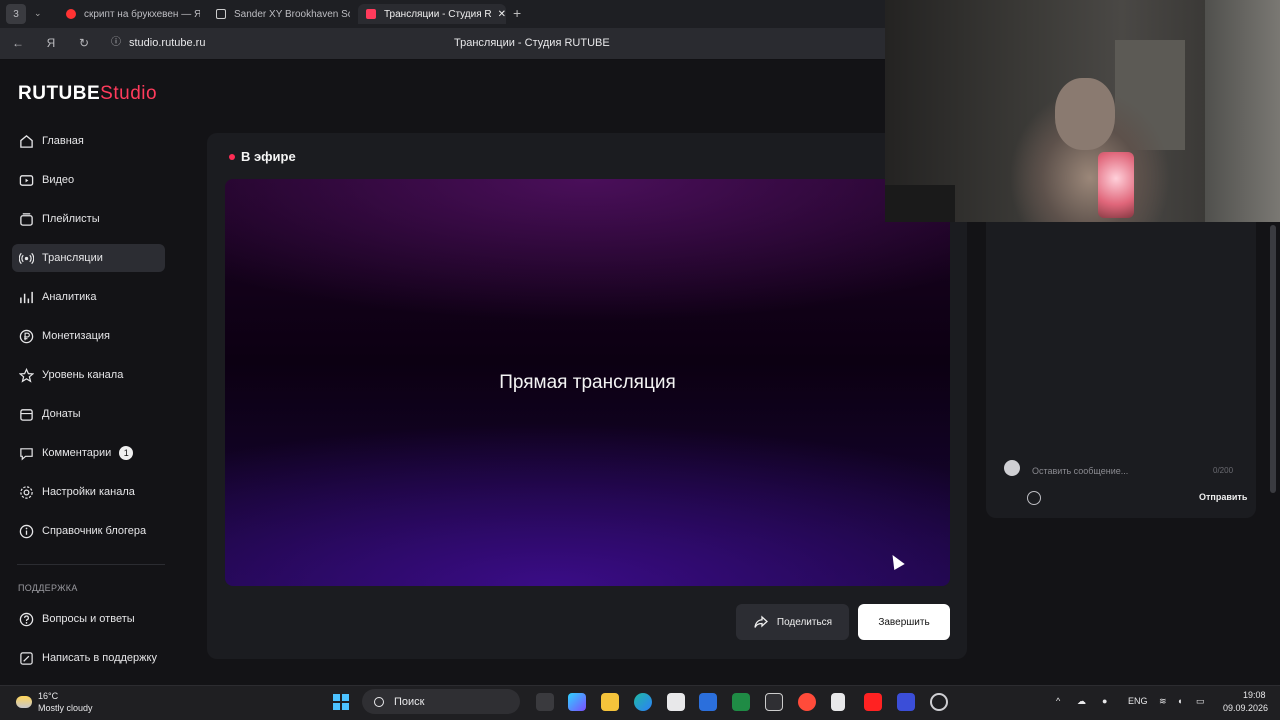 This screenshot has width=1280, height=720. I want to click on sidebar-item-channel-level: Уровень канала, so click(88, 375).